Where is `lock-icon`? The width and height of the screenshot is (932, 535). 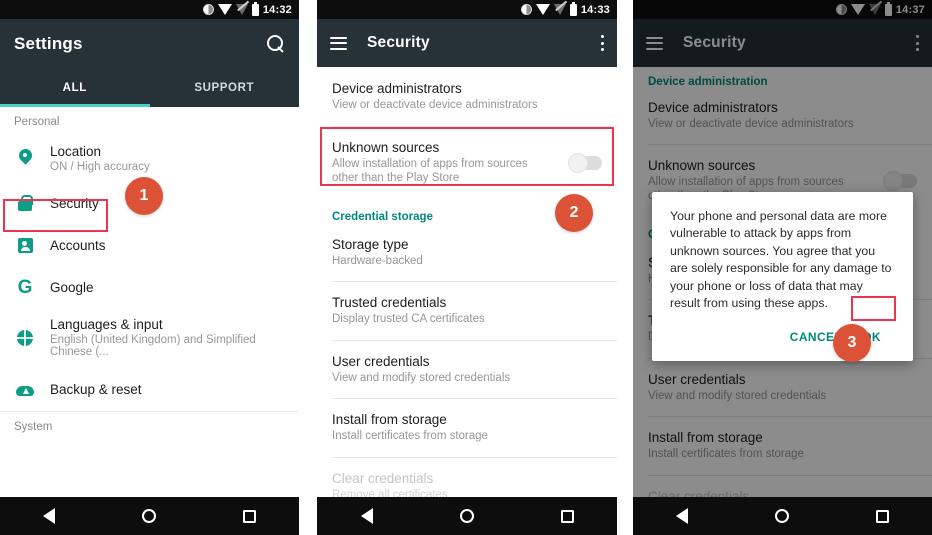 lock-icon is located at coordinates (25, 203).